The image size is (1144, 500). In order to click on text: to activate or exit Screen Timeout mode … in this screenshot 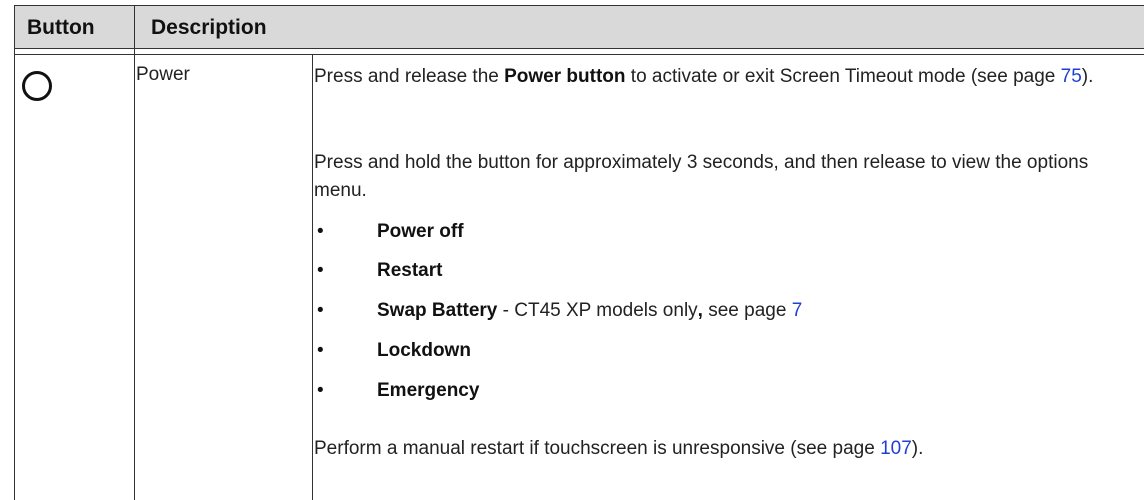, I will do `click(843, 76)`.